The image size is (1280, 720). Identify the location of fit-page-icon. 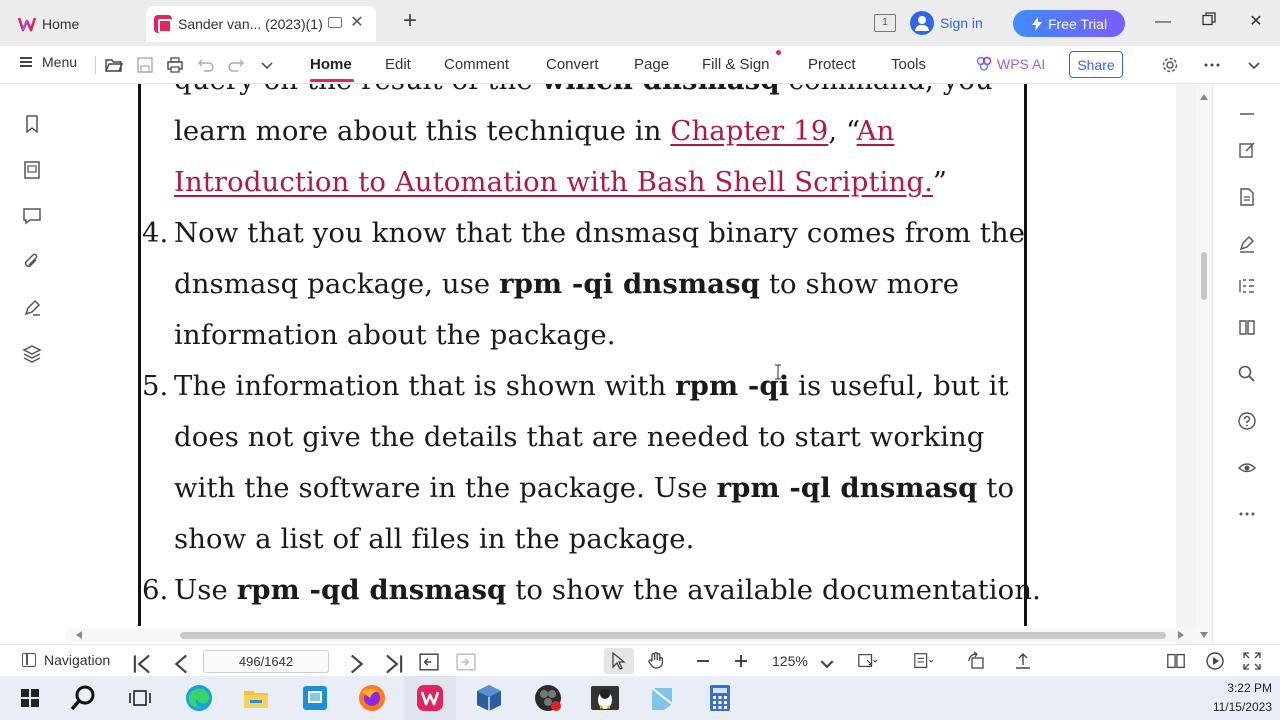
(867, 661).